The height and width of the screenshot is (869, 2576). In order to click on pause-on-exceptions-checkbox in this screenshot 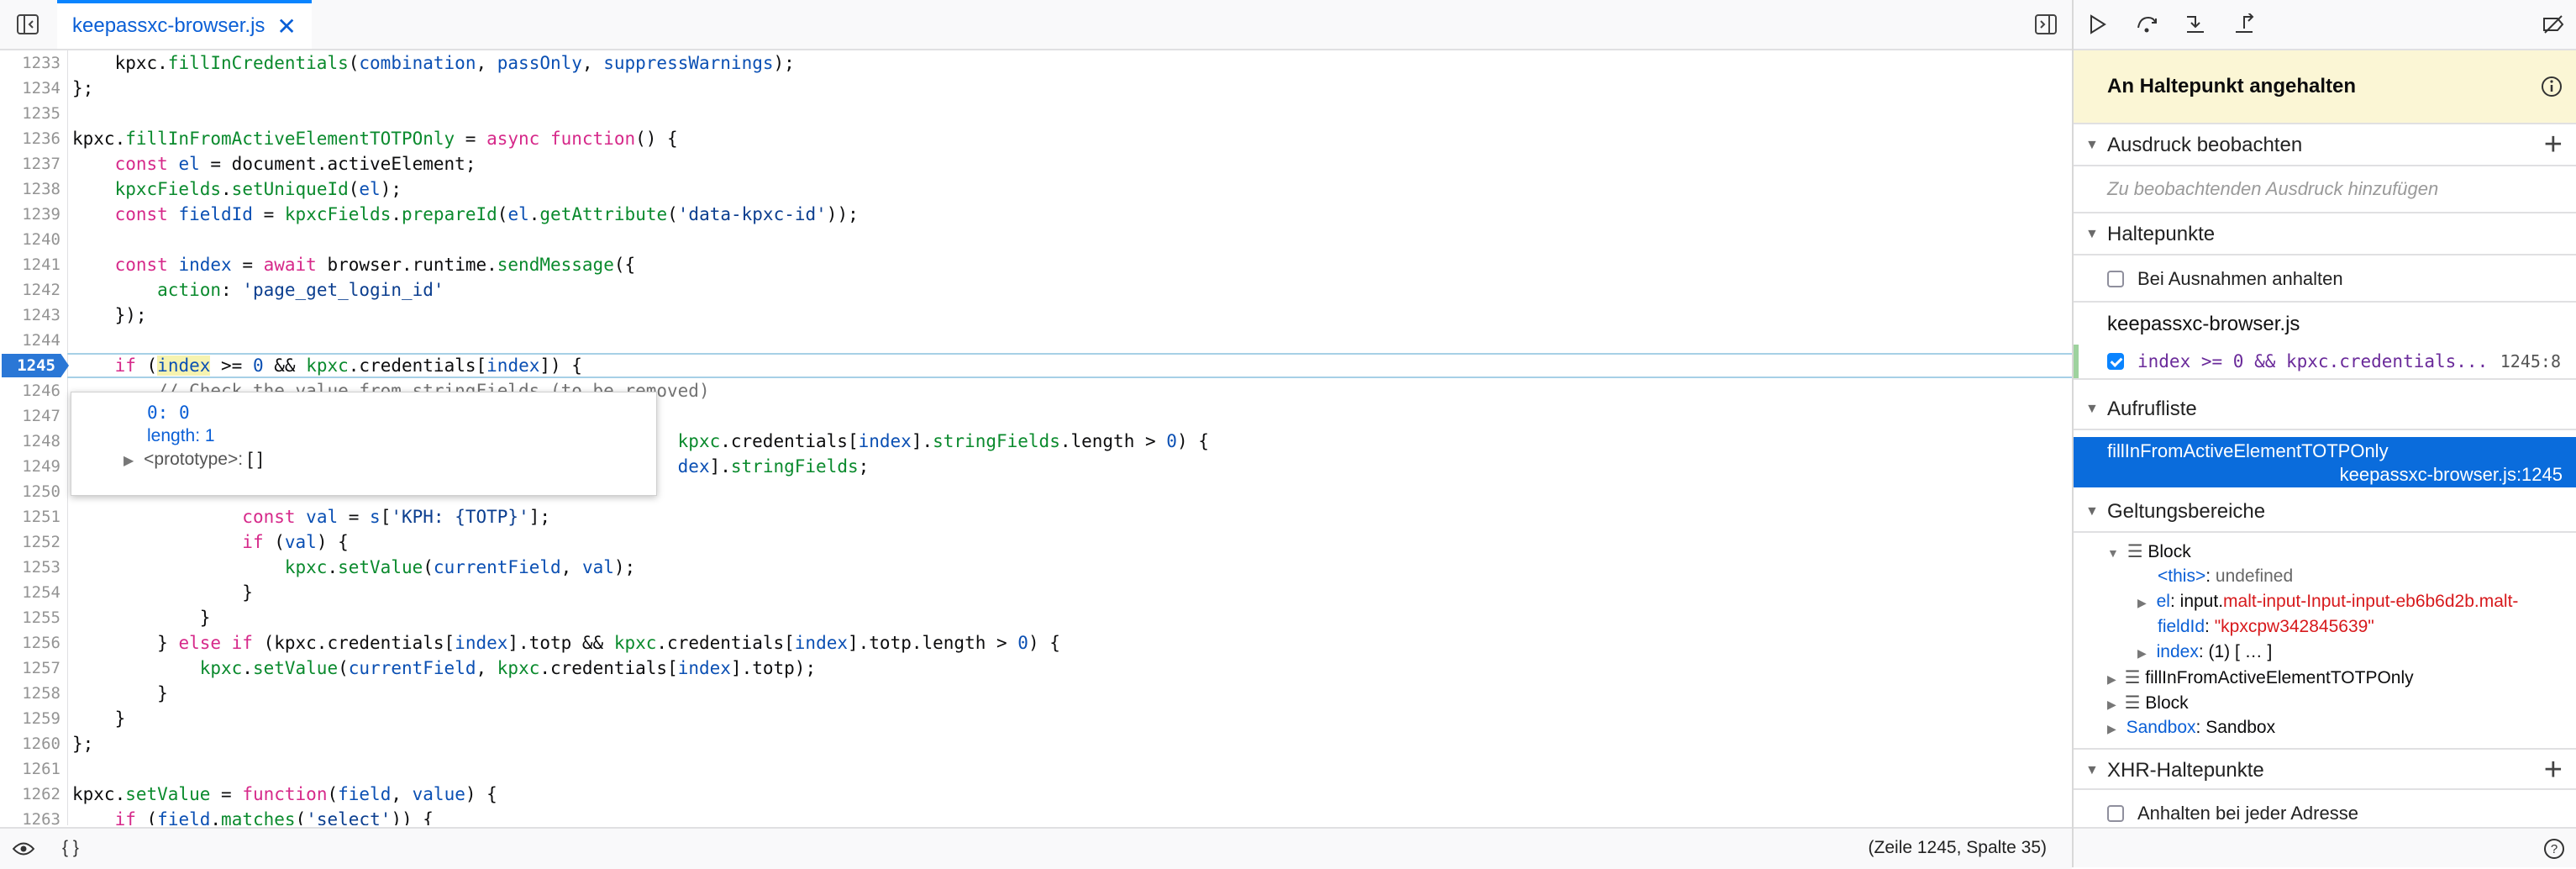, I will do `click(2115, 279)`.